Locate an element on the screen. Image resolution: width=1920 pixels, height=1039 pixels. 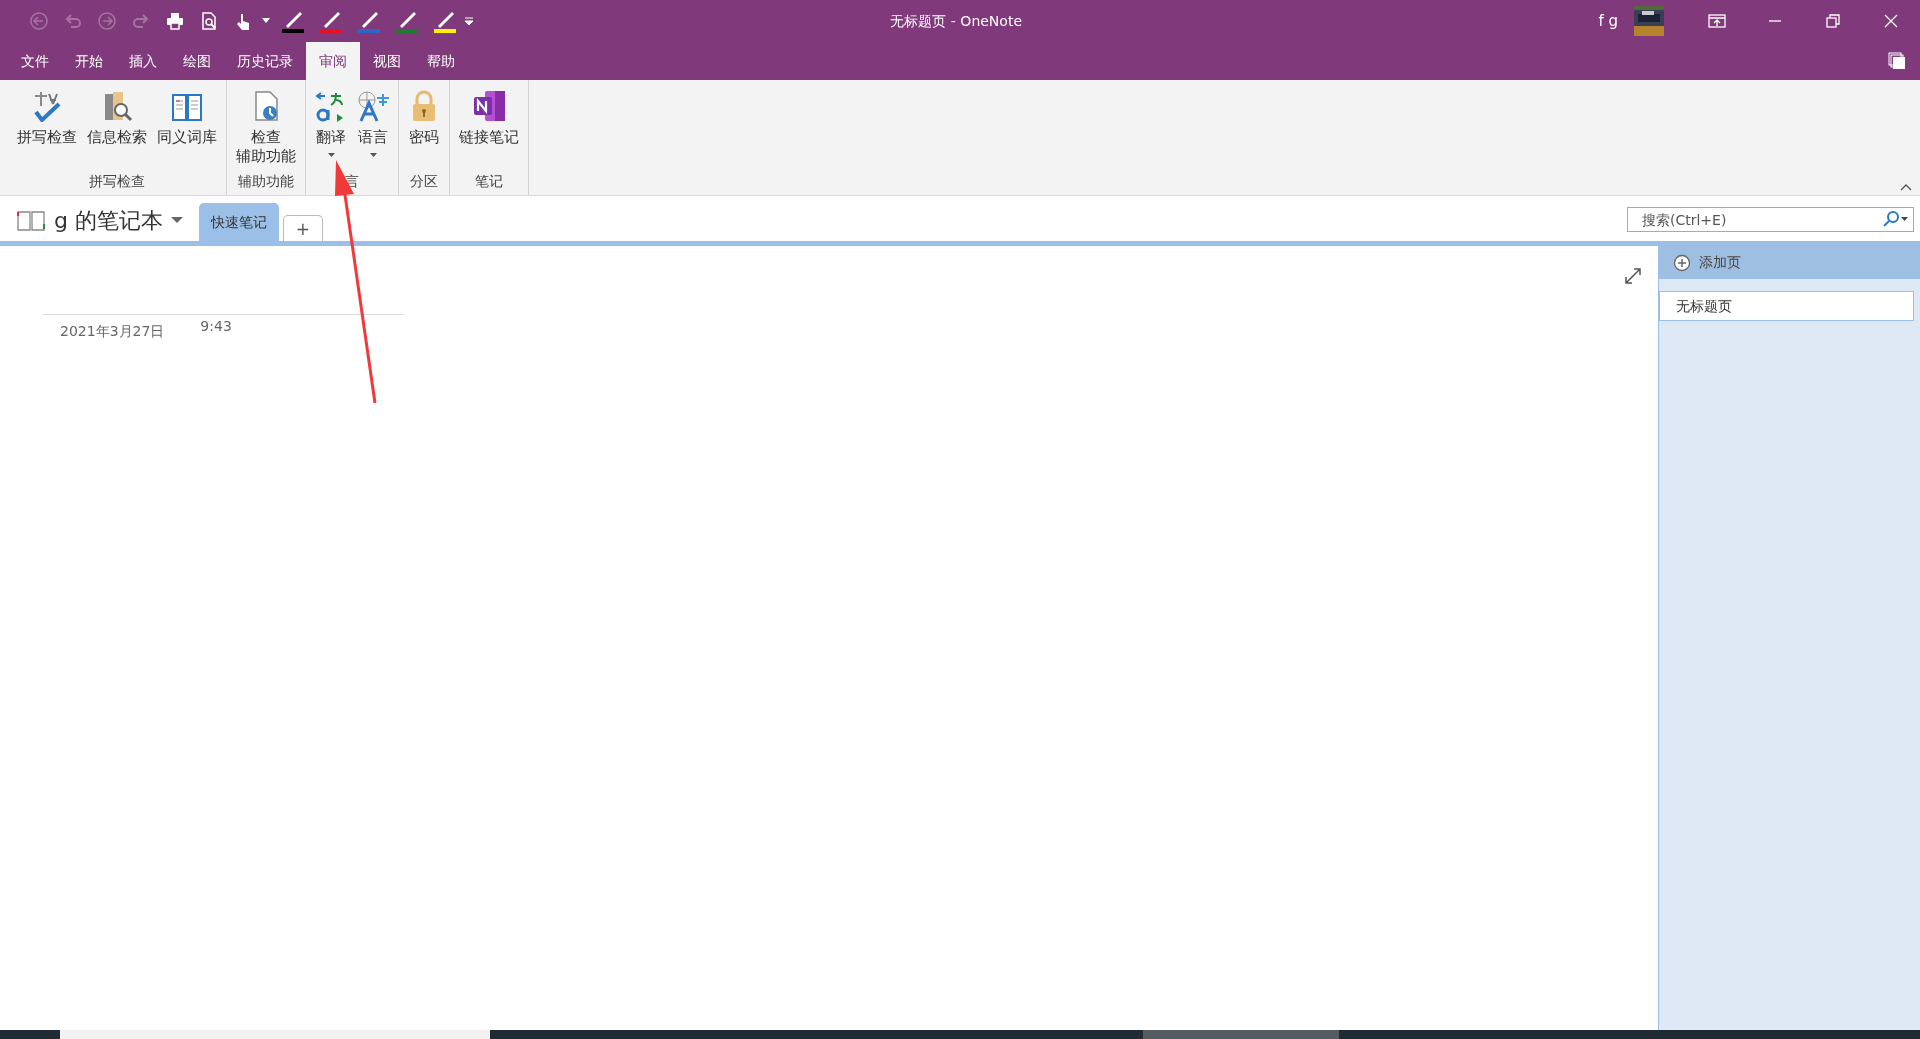
ribbon-button: 同义词库 is located at coordinates (187, 127).